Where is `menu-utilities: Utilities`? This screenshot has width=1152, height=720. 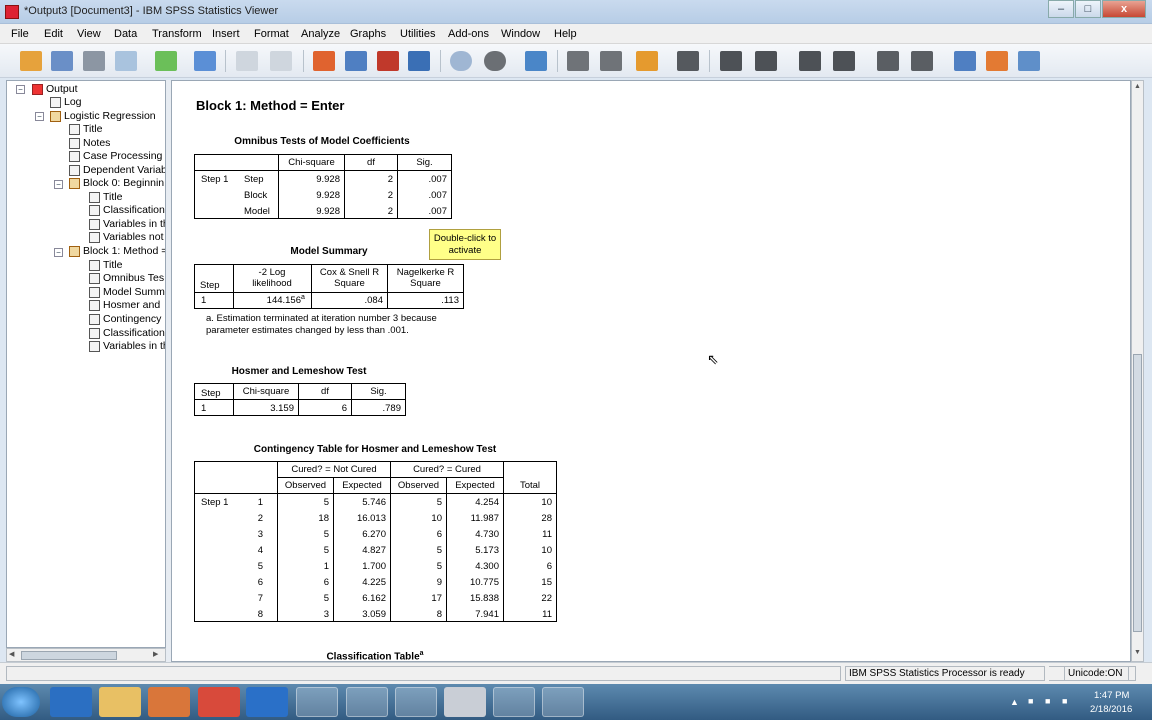 menu-utilities: Utilities is located at coordinates (417, 34).